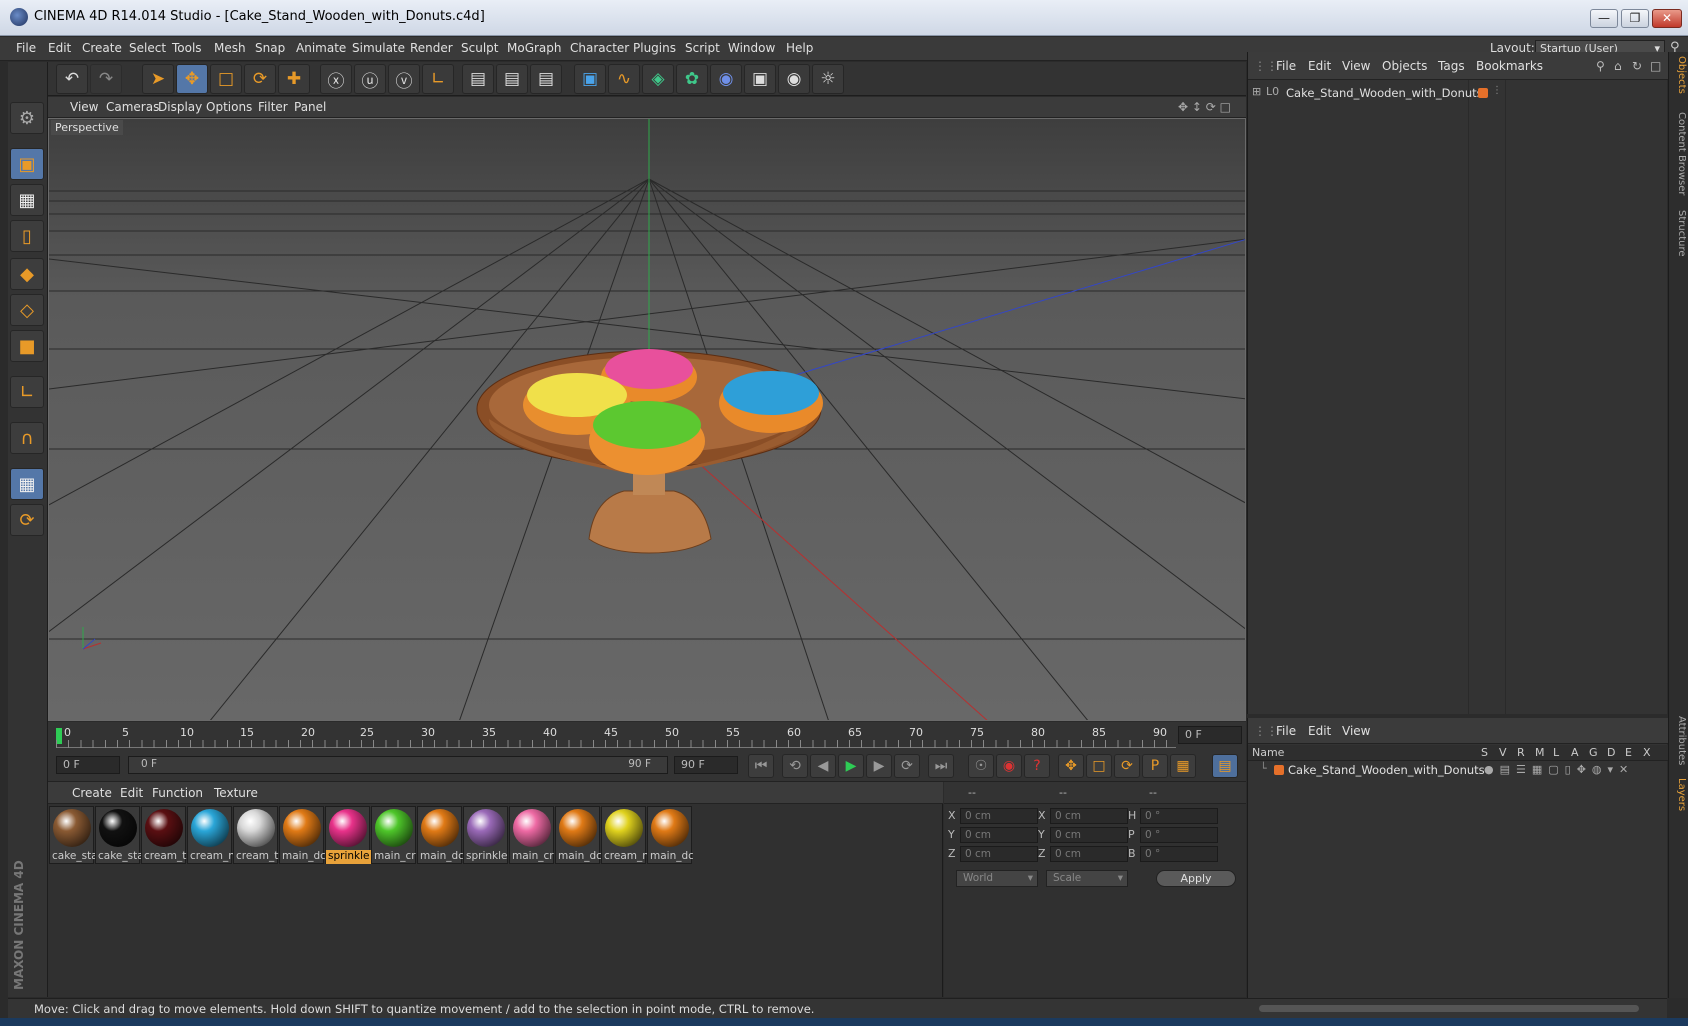 This screenshot has width=1688, height=1026. I want to click on material-label: cream_n, so click(210, 857).